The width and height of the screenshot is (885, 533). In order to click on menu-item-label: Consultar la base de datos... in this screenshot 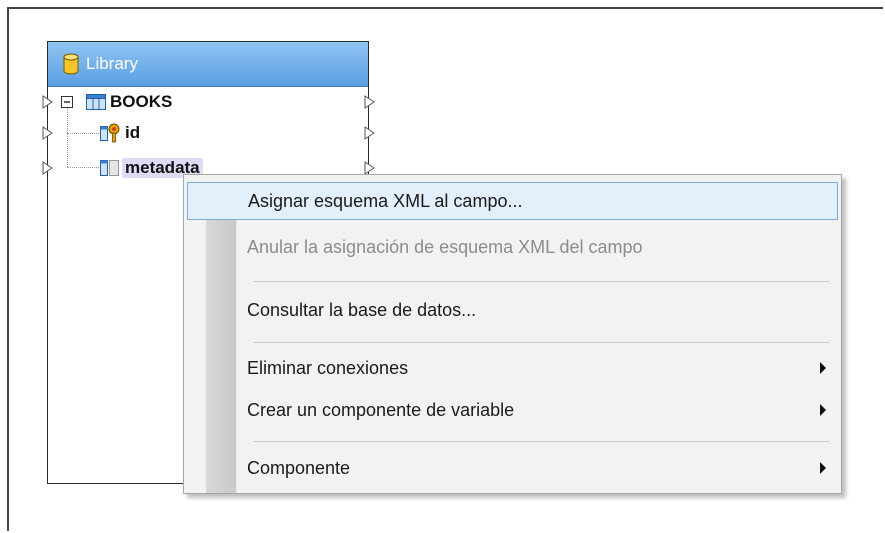, I will do `click(362, 309)`.